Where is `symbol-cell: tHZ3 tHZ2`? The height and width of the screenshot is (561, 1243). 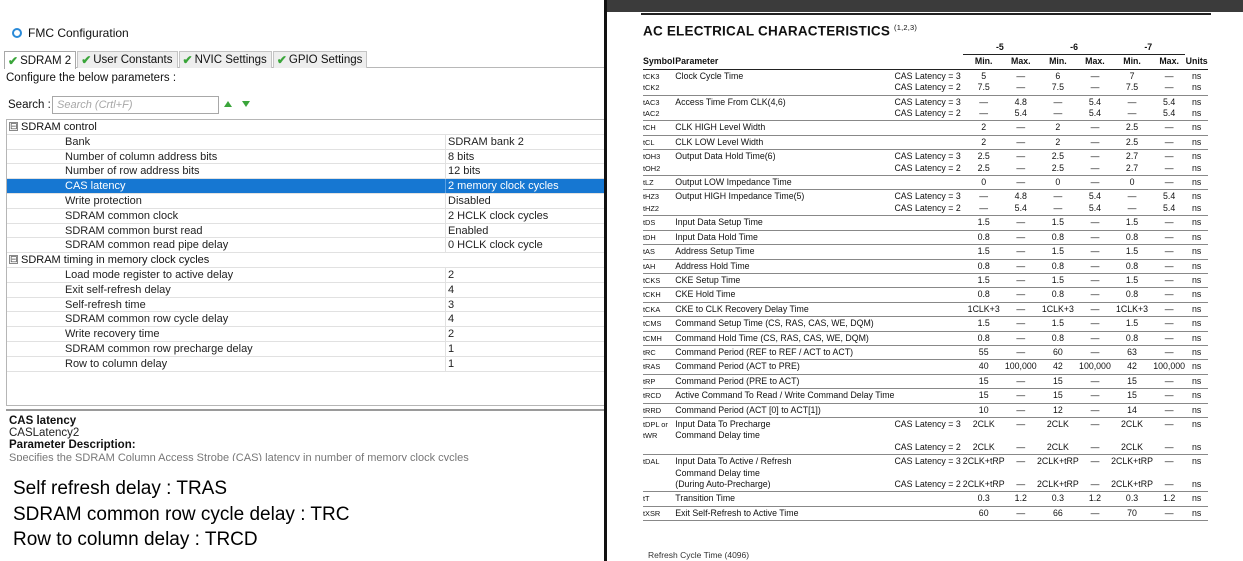 symbol-cell: tHZ3 tHZ2 is located at coordinates (659, 203).